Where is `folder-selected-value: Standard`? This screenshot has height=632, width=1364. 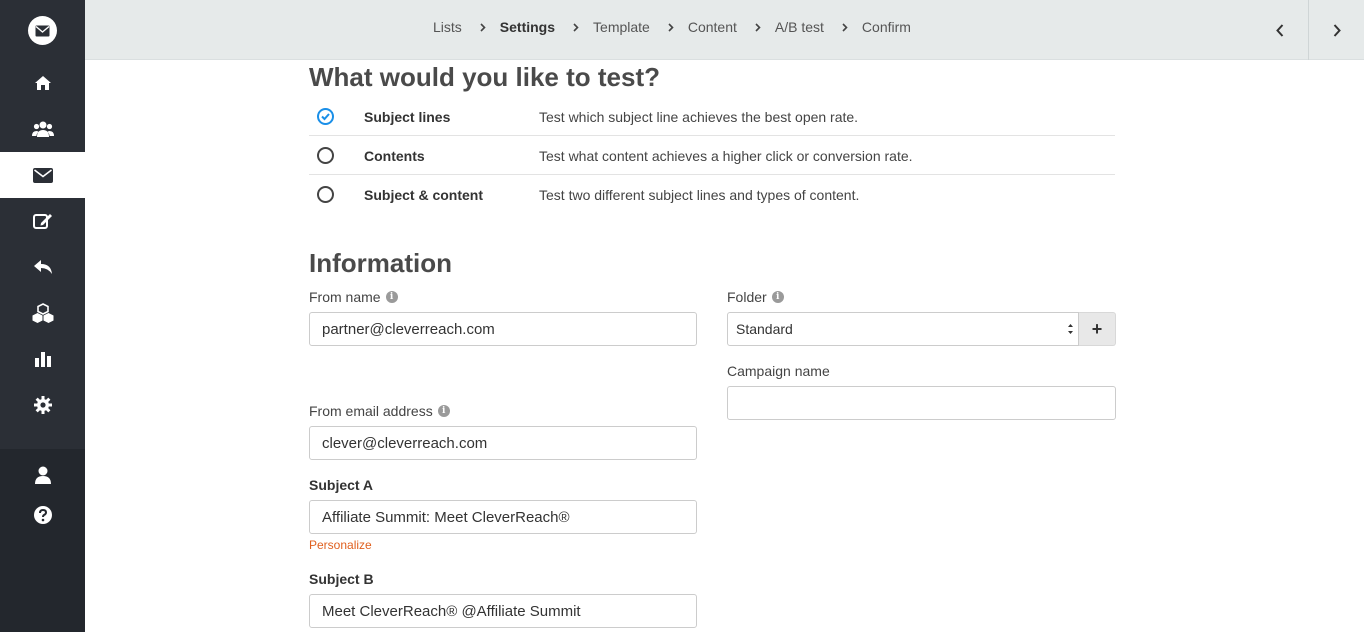
folder-selected-value: Standard is located at coordinates (764, 329).